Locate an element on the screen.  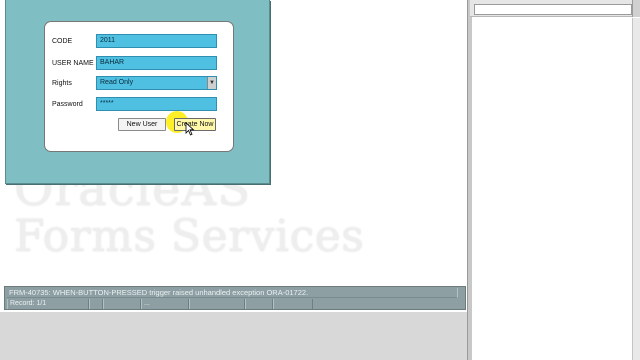
record-indicator: Record: 1/1 is located at coordinates (48, 304).